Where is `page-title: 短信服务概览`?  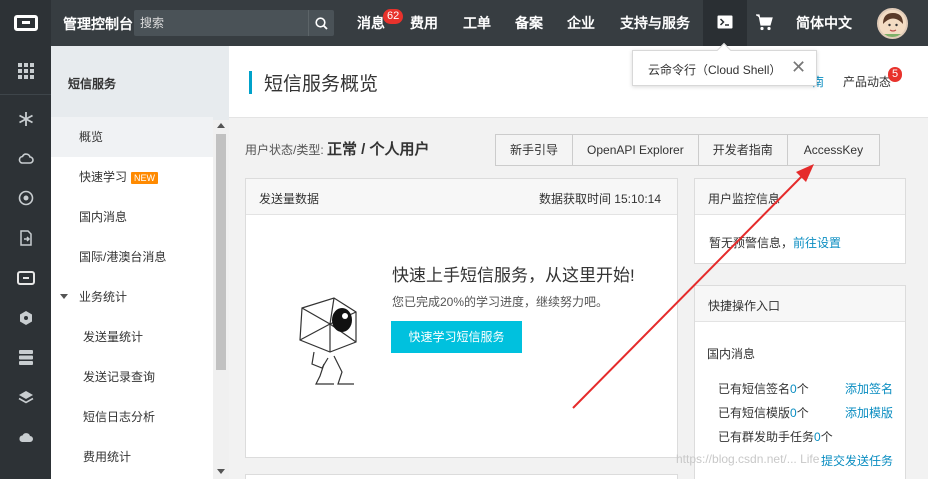 page-title: 短信服务概览 is located at coordinates (321, 84).